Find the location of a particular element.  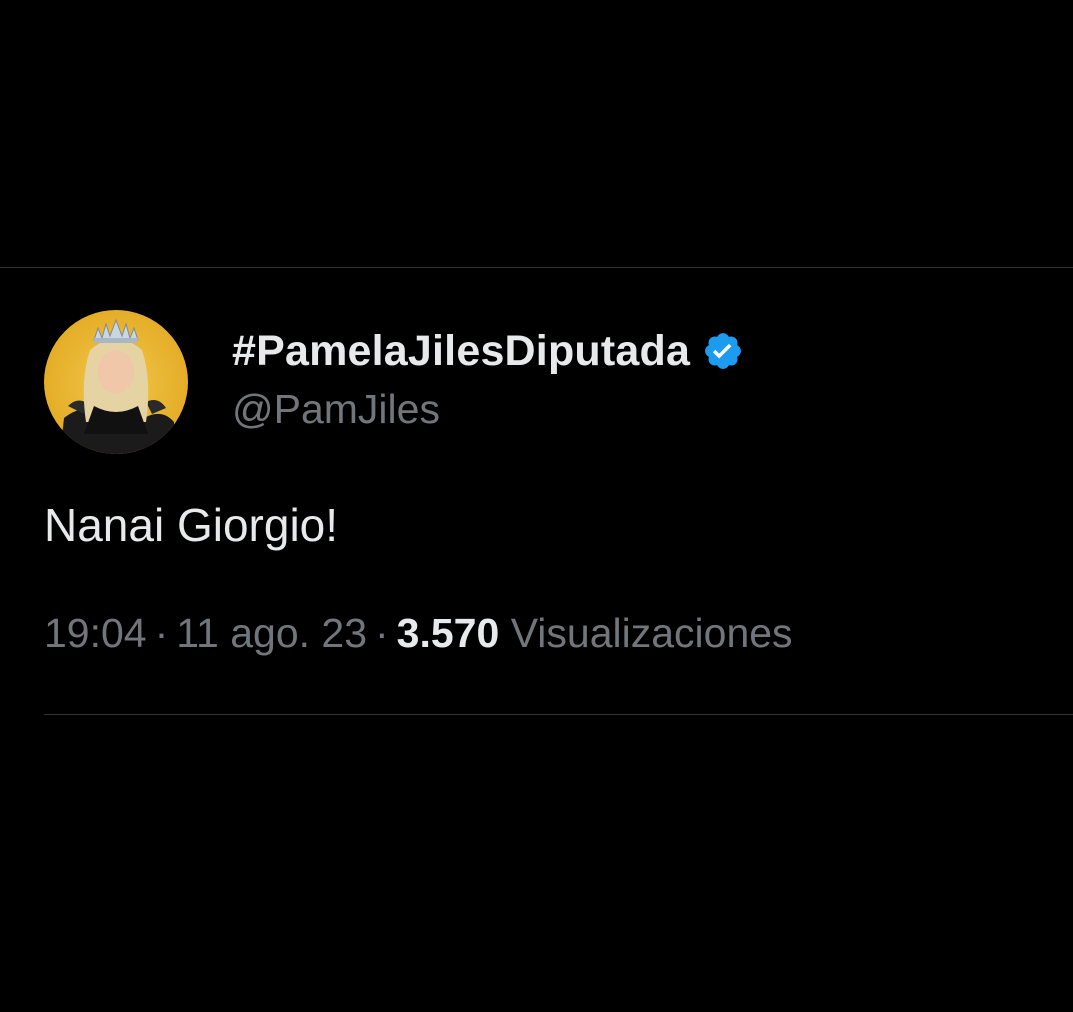

views-count: 3.570 is located at coordinates (448, 633).